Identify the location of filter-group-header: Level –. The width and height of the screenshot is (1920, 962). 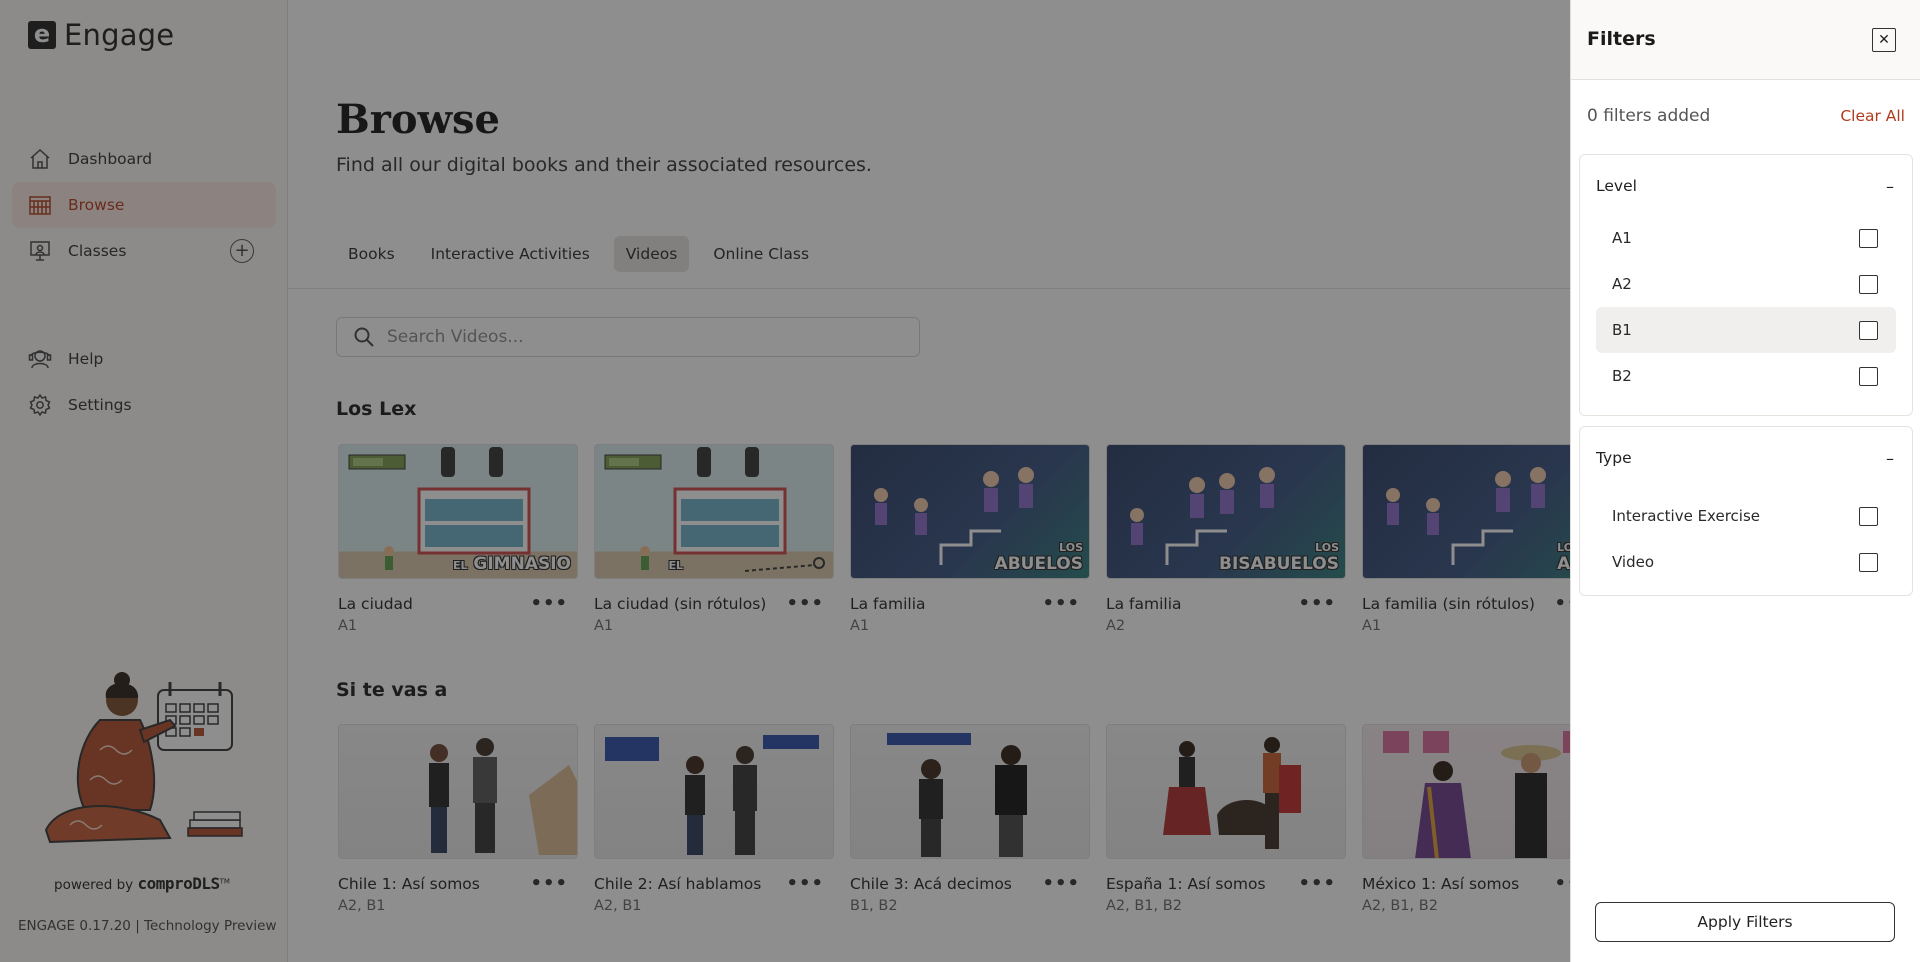
(1746, 185).